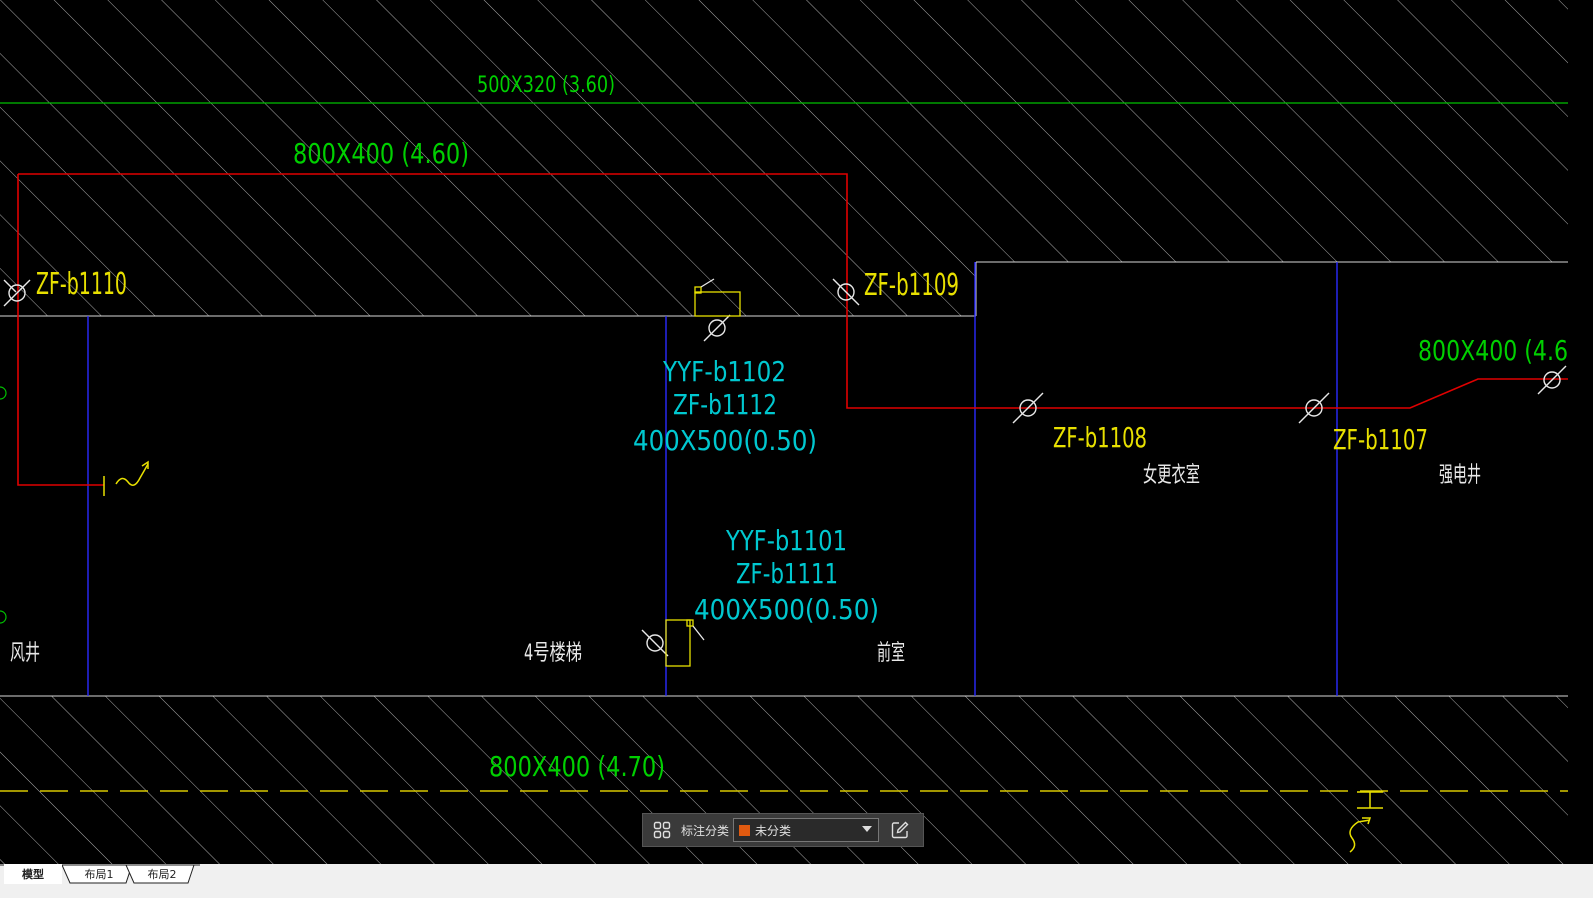  I want to click on room-label-stair: 4号楼梯, so click(553, 653).